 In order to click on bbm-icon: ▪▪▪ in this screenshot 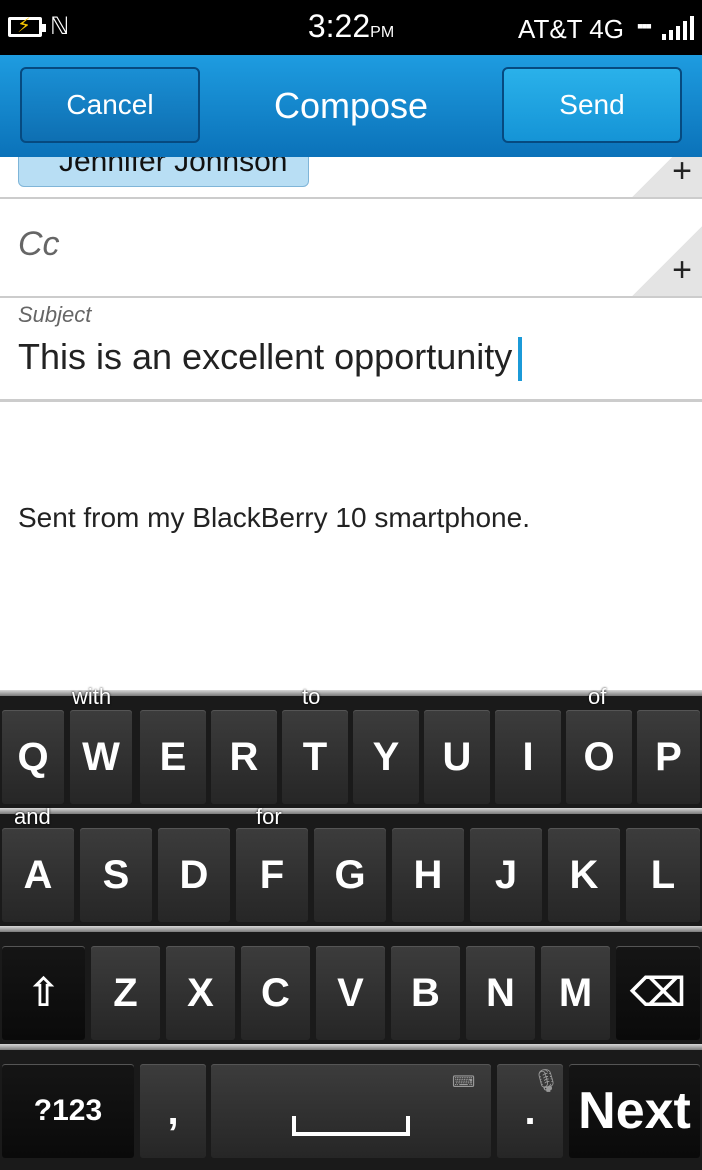, I will do `click(644, 26)`.